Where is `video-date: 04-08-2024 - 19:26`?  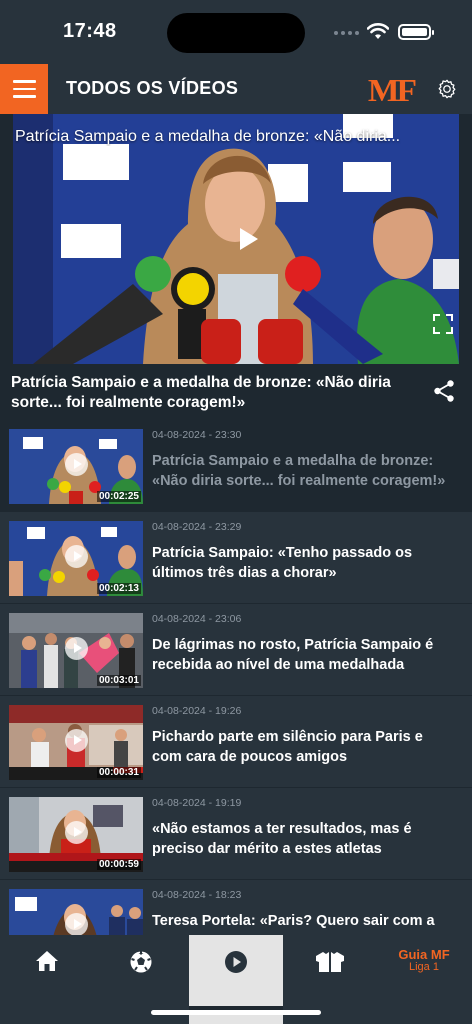 video-date: 04-08-2024 - 19:26 is located at coordinates (197, 711).